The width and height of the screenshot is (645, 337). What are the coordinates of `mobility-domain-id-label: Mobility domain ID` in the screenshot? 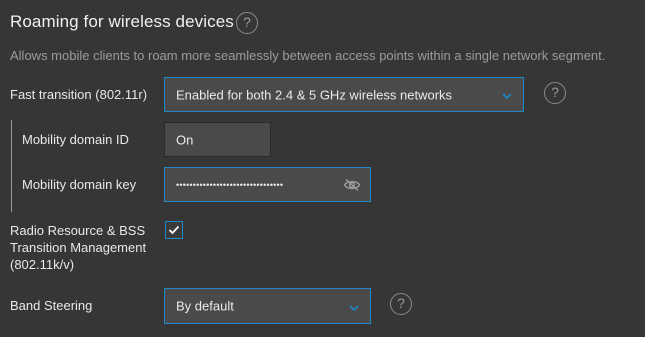 It's located at (75, 139).